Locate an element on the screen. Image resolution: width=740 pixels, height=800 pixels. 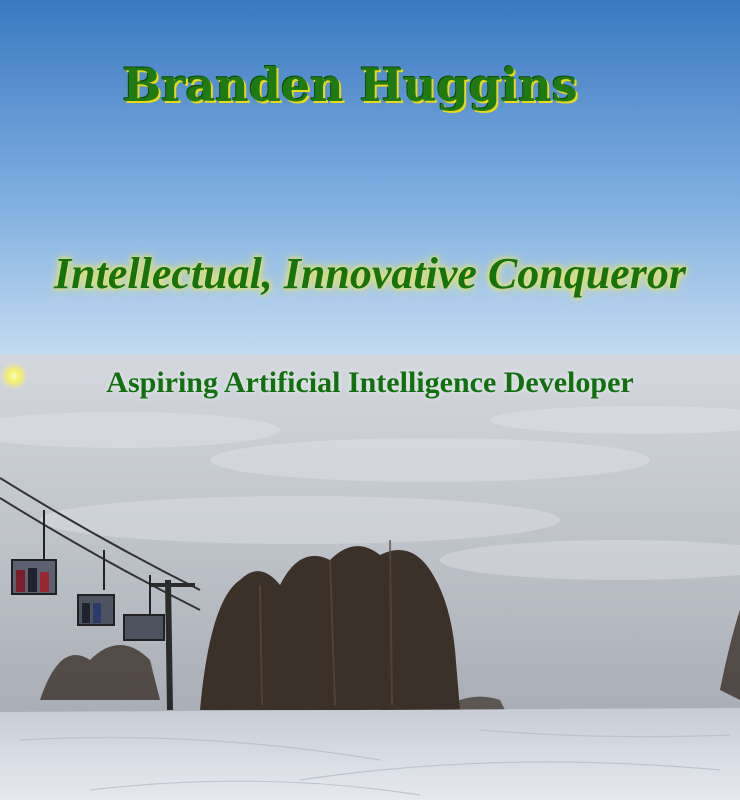
motto: Intellectual, Innovative Conqueror is located at coordinates (370, 273).